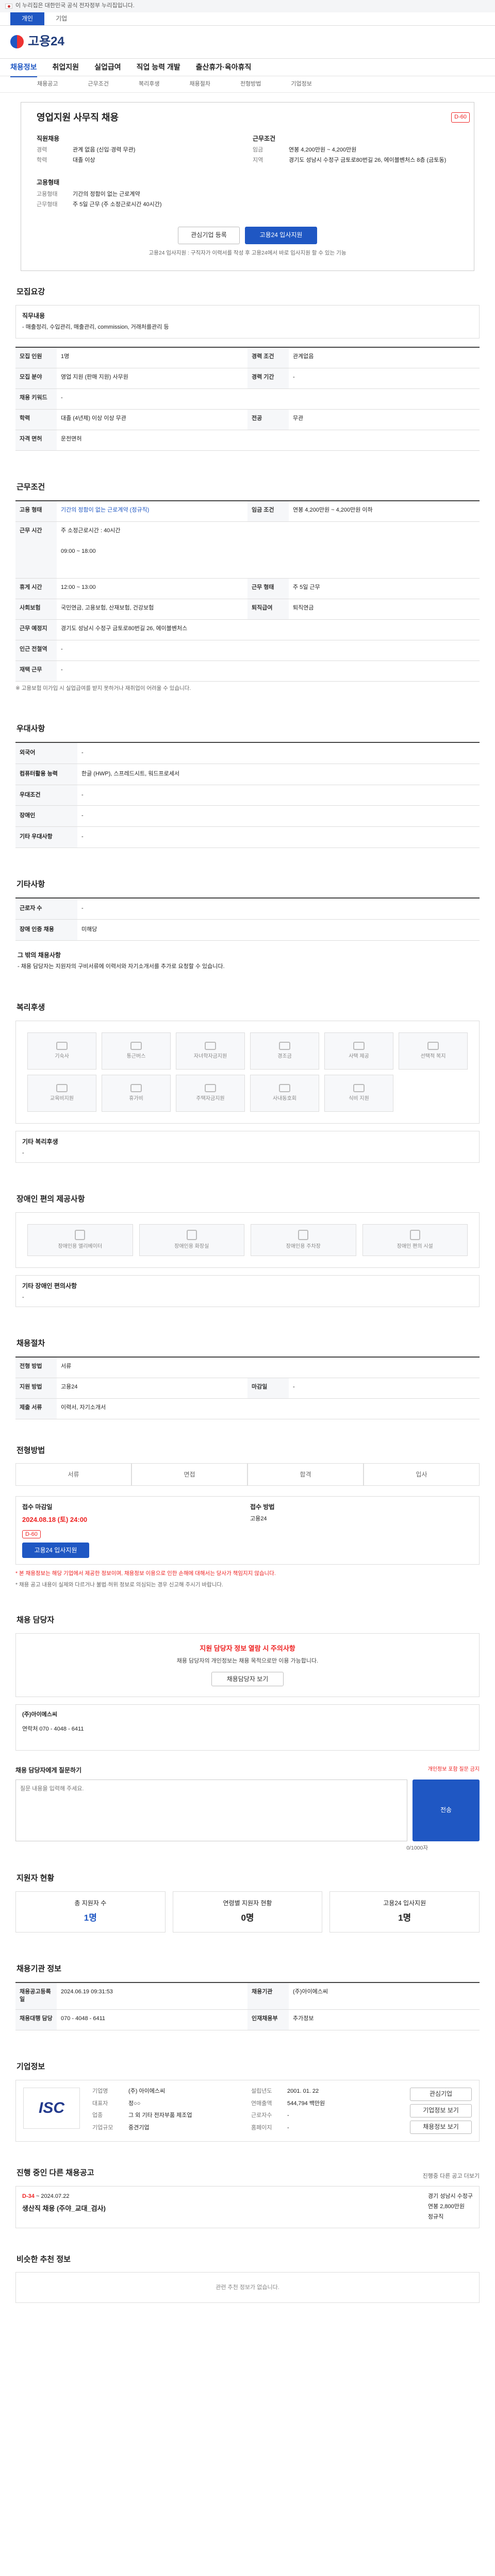  I want to click on disability-label: 장애인 편의 시설, so click(415, 1246).